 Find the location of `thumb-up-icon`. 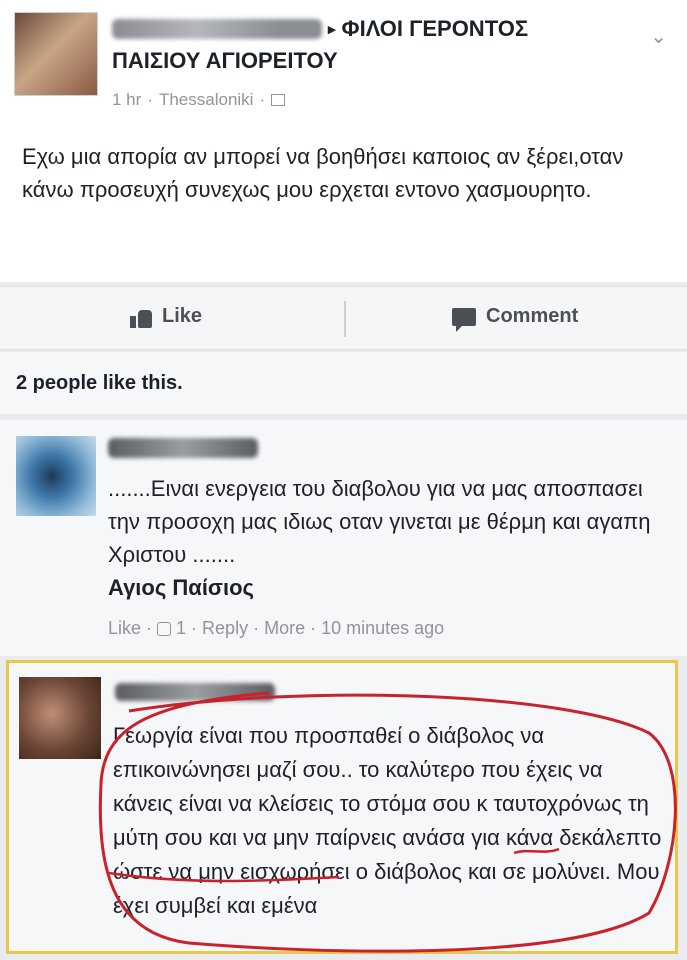

thumb-up-icon is located at coordinates (142, 317).